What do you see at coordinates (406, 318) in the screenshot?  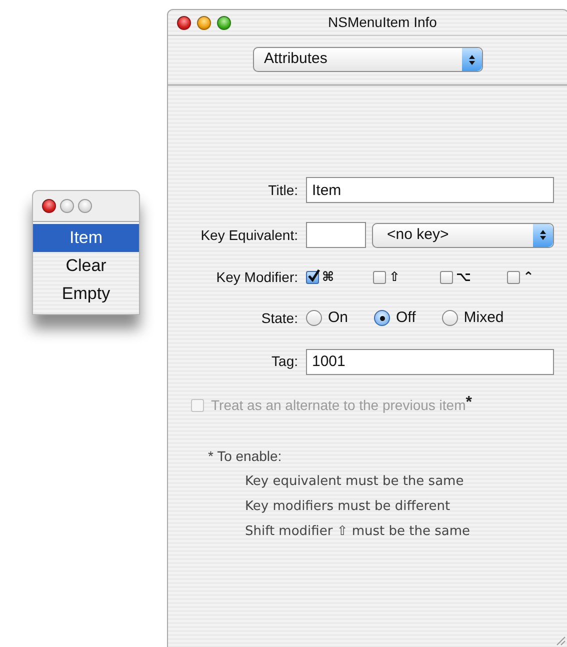 I see `radio-label: Off` at bounding box center [406, 318].